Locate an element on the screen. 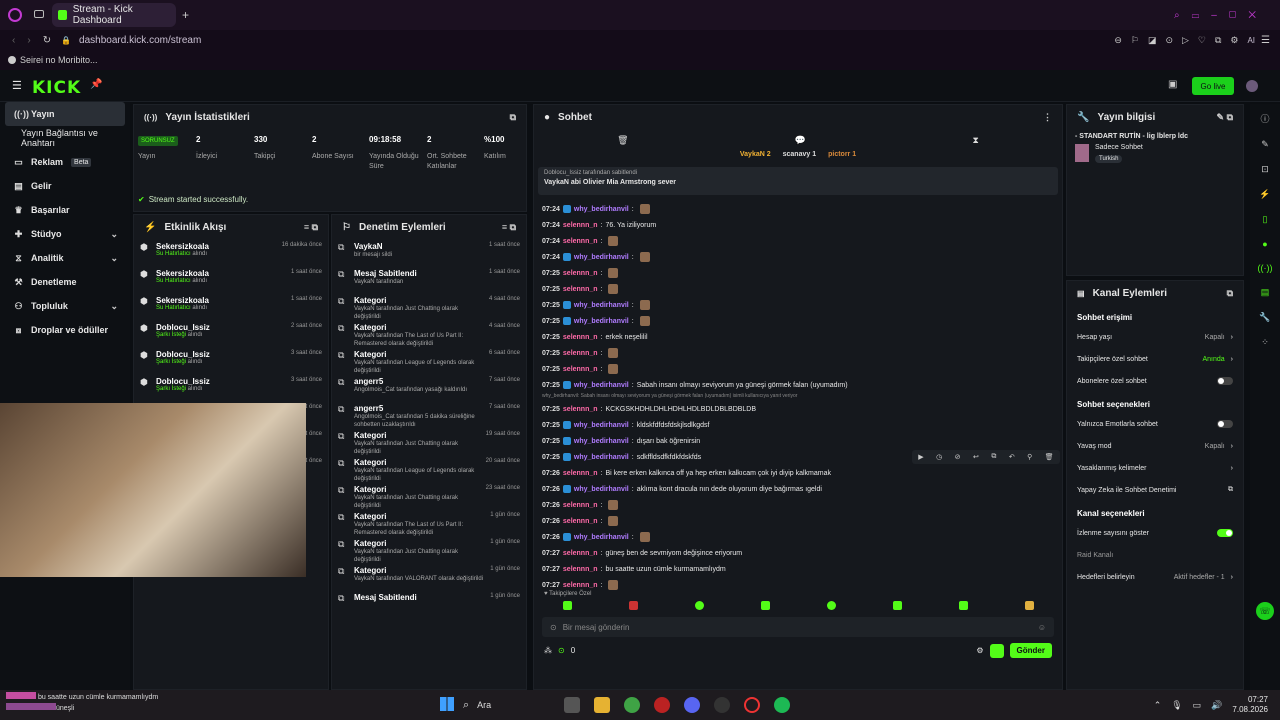 The image size is (1280, 720). chat-message: 07:25 why_bedirhanvil: is located at coordinates (798, 305).